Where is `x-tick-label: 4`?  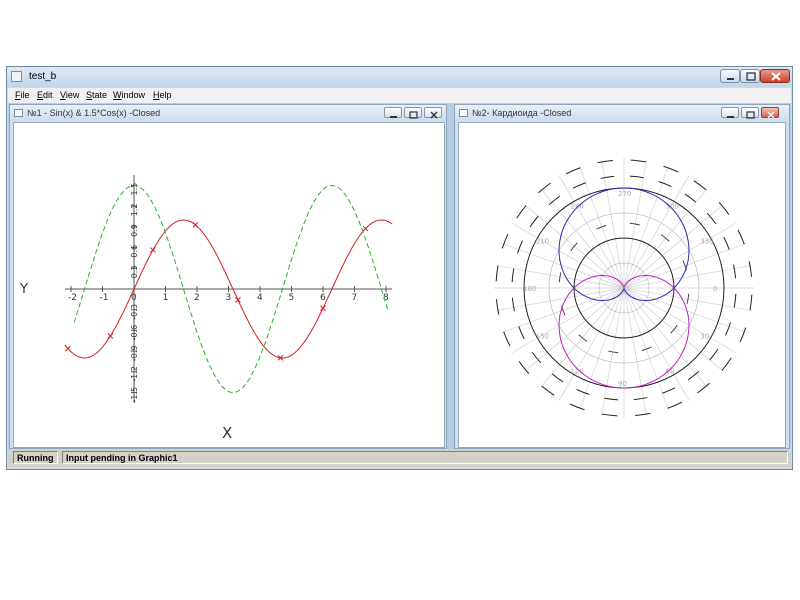 x-tick-label: 4 is located at coordinates (260, 298).